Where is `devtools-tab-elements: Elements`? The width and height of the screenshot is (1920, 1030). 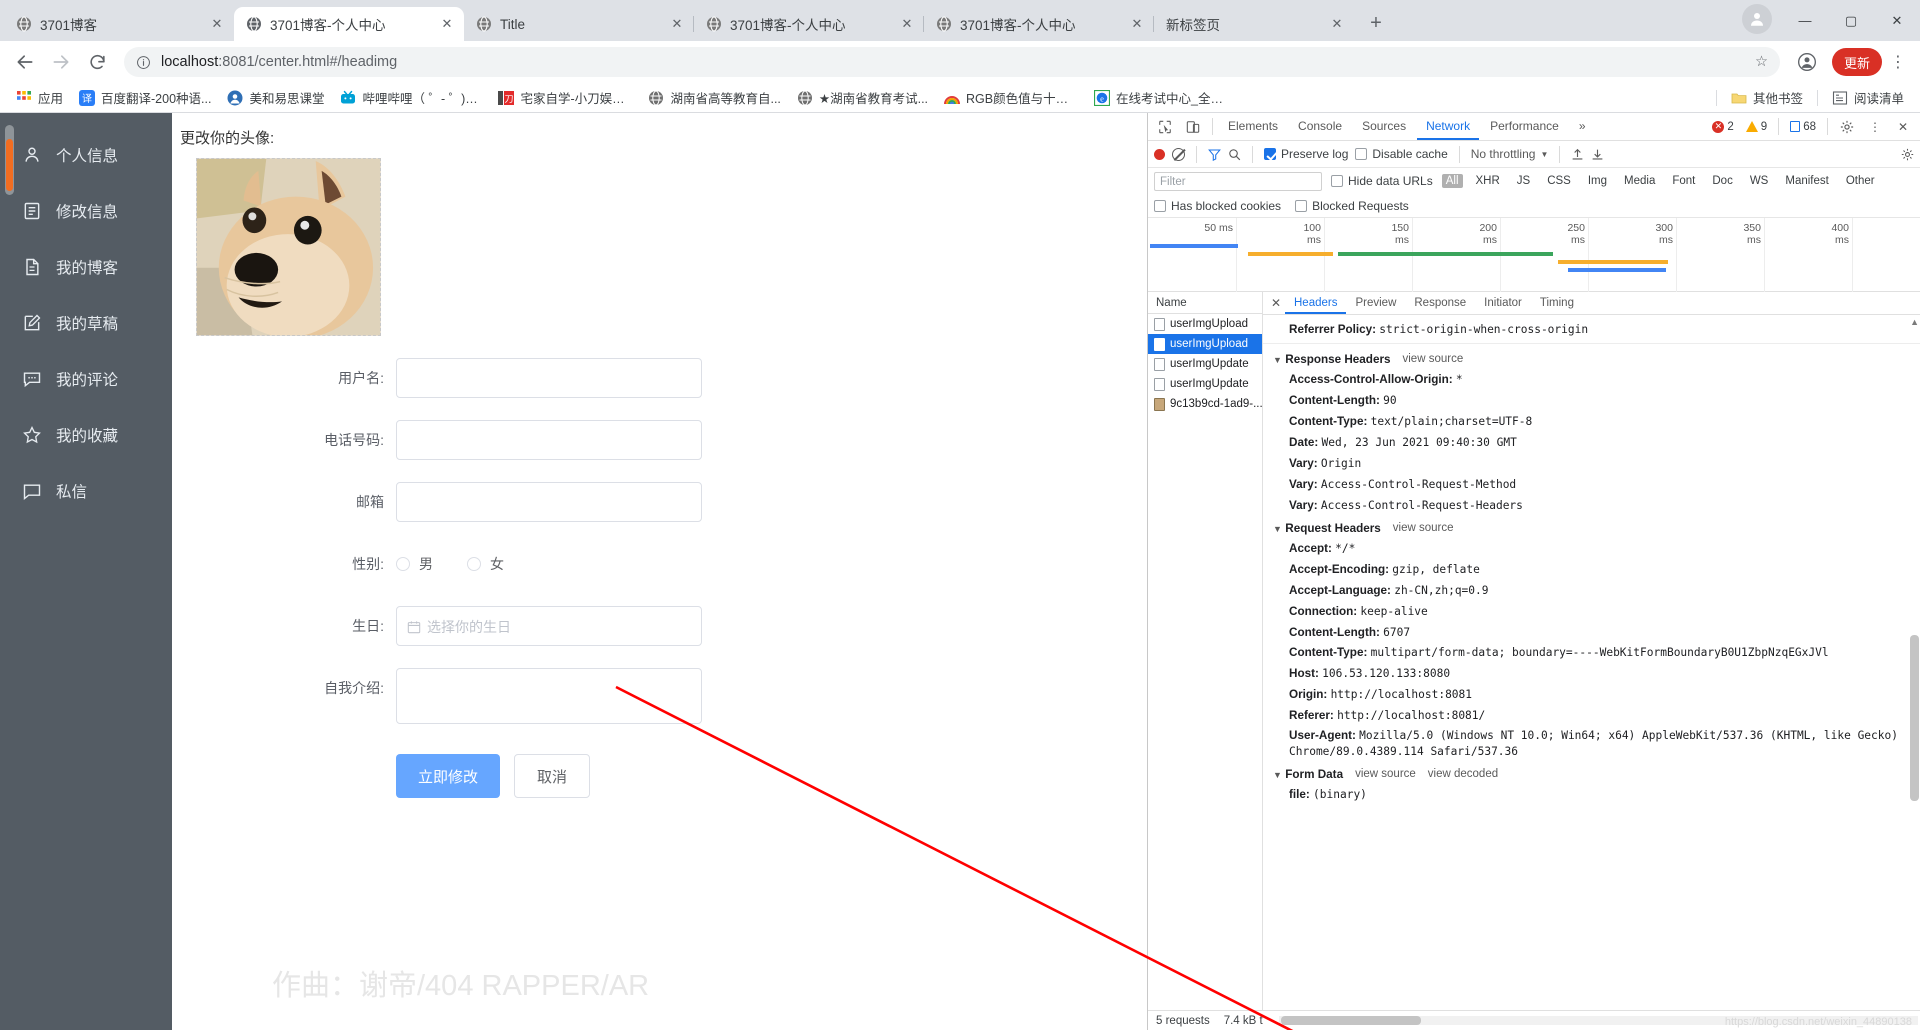
devtools-tab-elements: Elements is located at coordinates (1253, 126).